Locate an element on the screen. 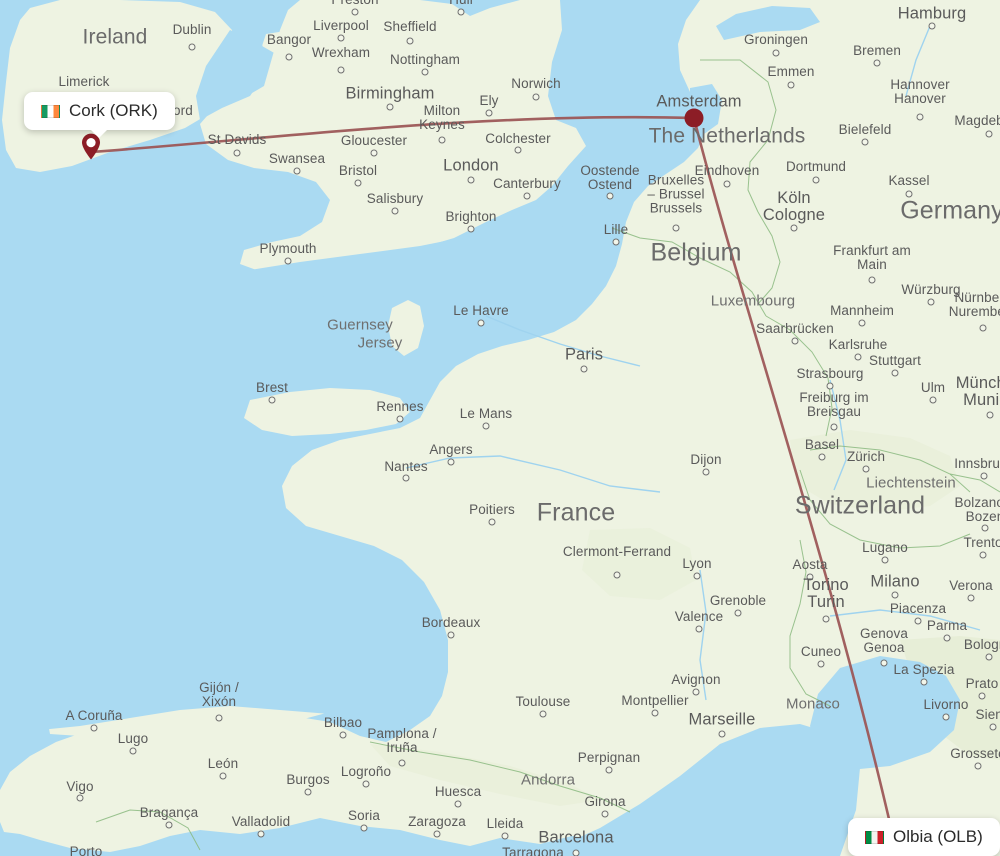  city-label-grosseto: Grosseto is located at coordinates (975, 754).